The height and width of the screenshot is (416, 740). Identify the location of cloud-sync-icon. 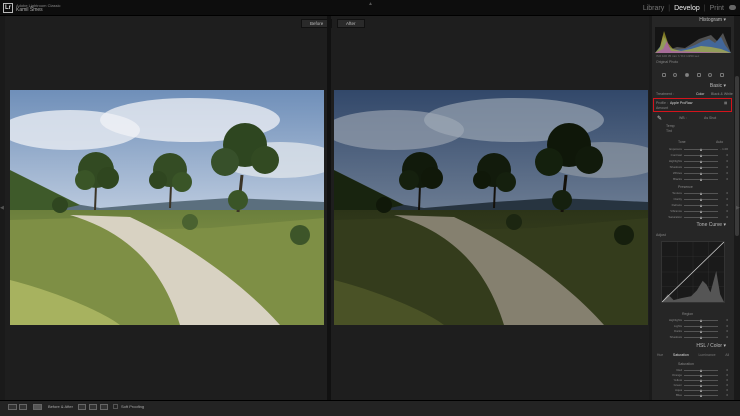
(732, 7).